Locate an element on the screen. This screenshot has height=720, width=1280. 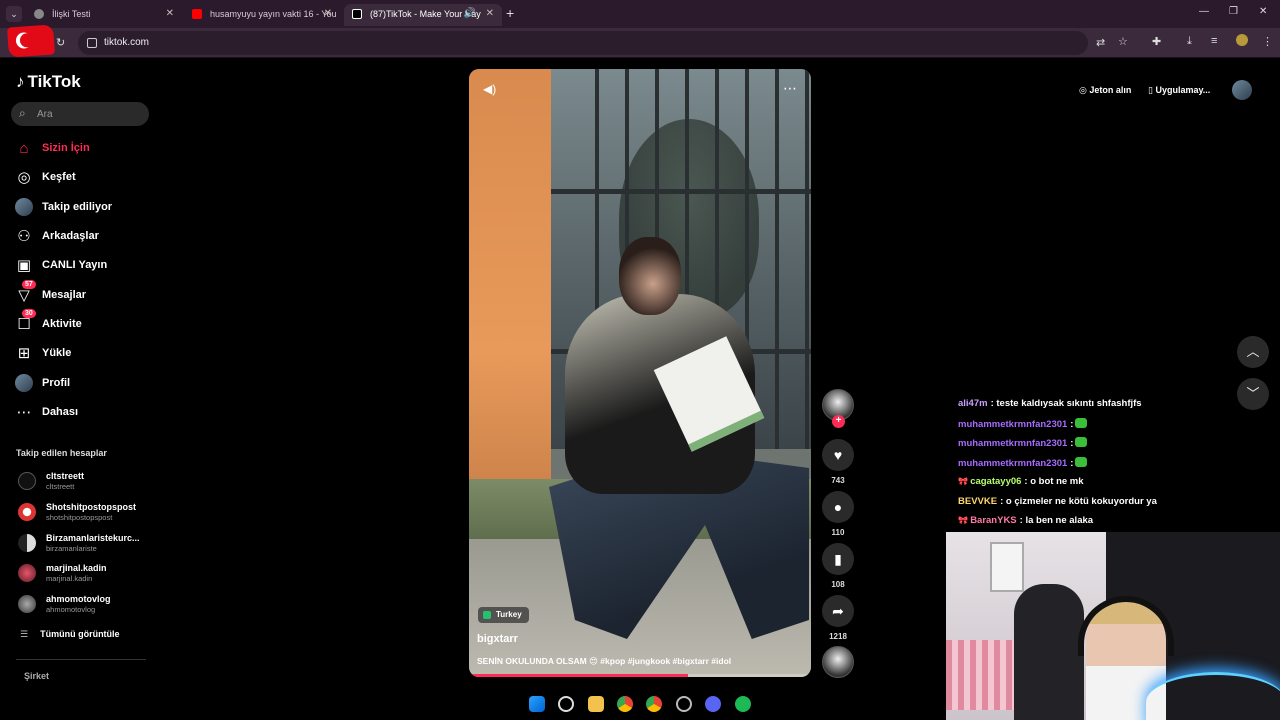
search-input is located at coordinates (87, 114).